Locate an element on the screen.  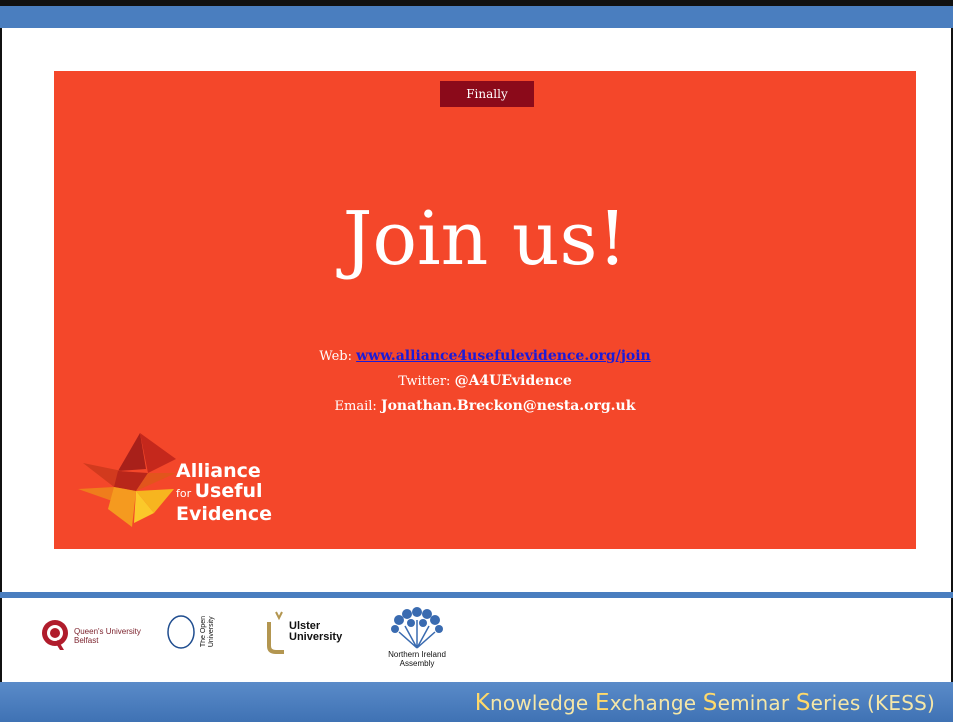
ulster-crest-icon is located at coordinates (275, 632).